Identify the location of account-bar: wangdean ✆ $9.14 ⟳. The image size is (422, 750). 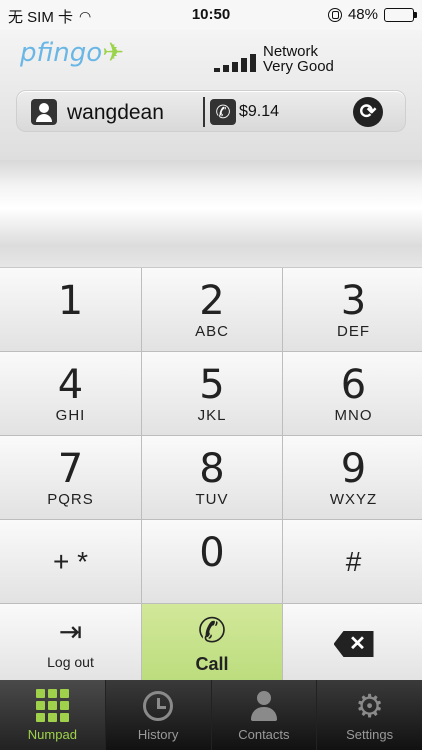
(211, 111).